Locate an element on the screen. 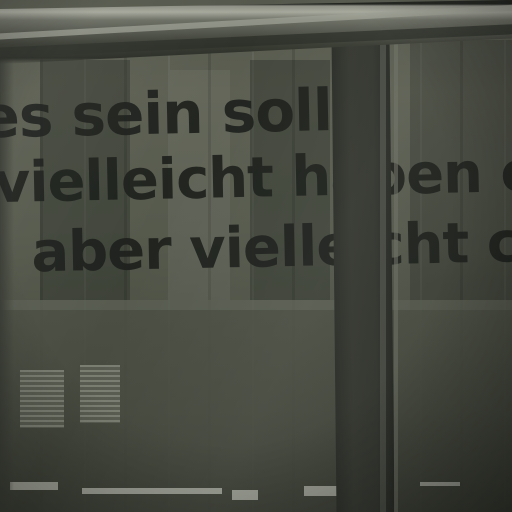 The image size is (512, 512). lettering-line-1: es sein soll is located at coordinates (166, 114).